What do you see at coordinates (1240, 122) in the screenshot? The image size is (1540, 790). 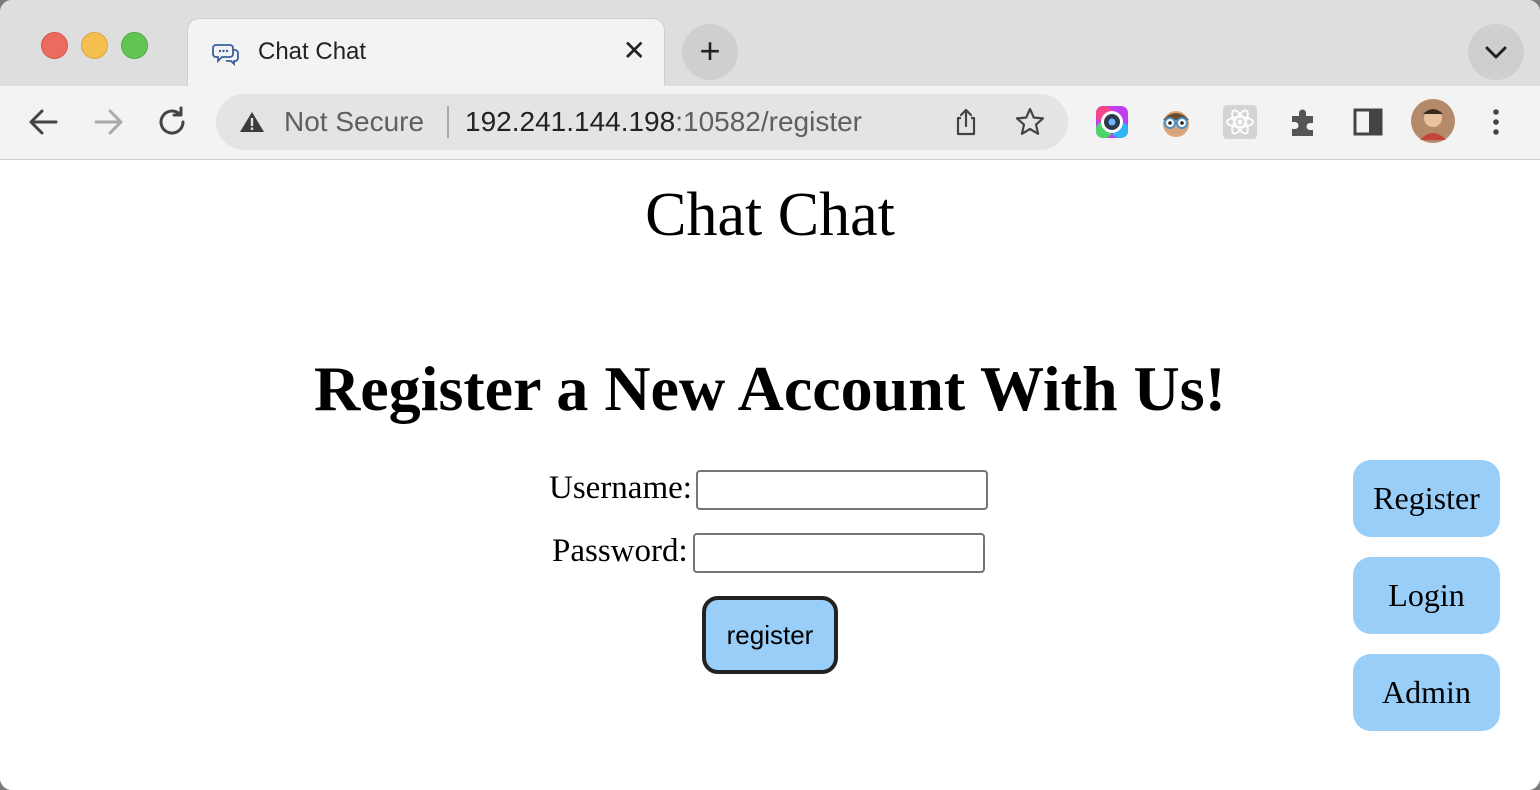 I see `react-devtools-extension-icon` at bounding box center [1240, 122].